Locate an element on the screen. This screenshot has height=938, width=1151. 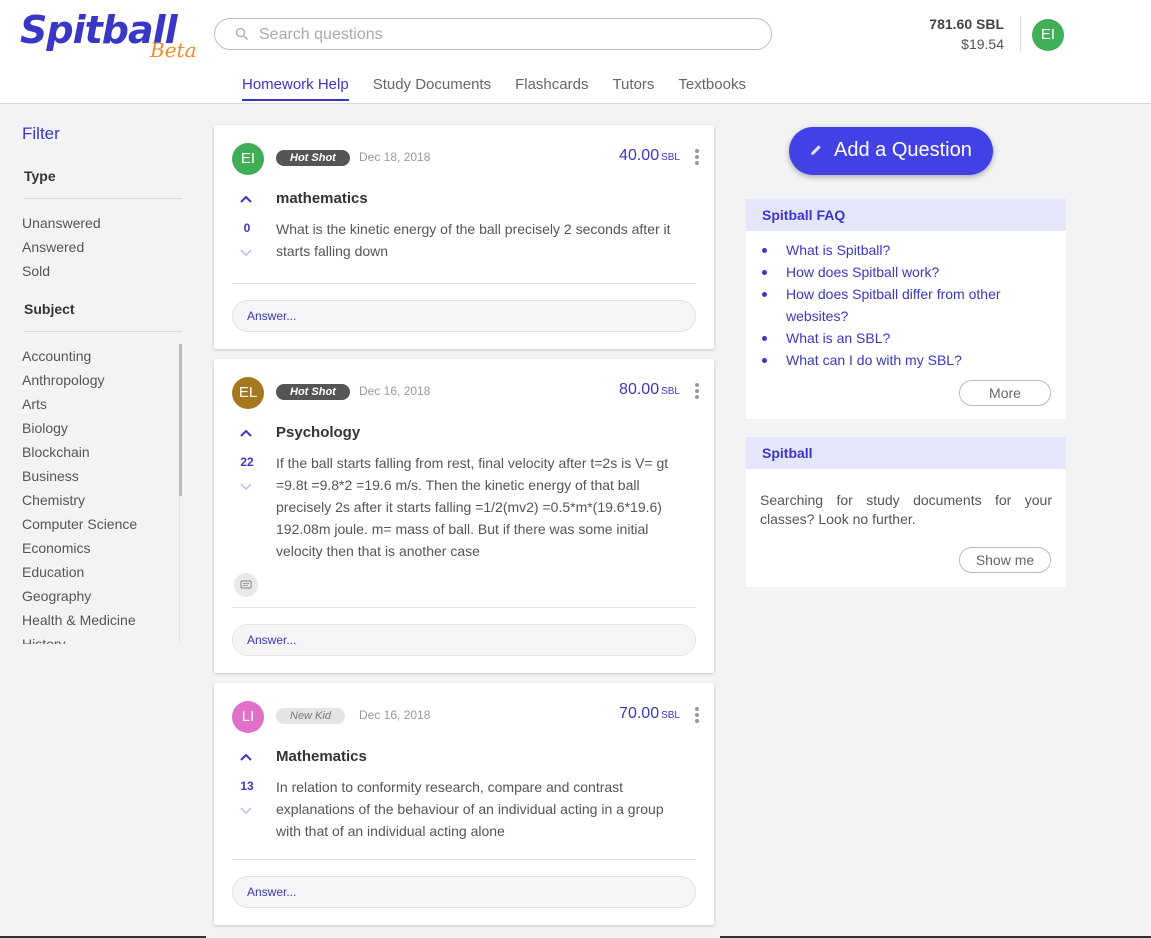
filter-subject-geography: Geography is located at coordinates (102, 596).